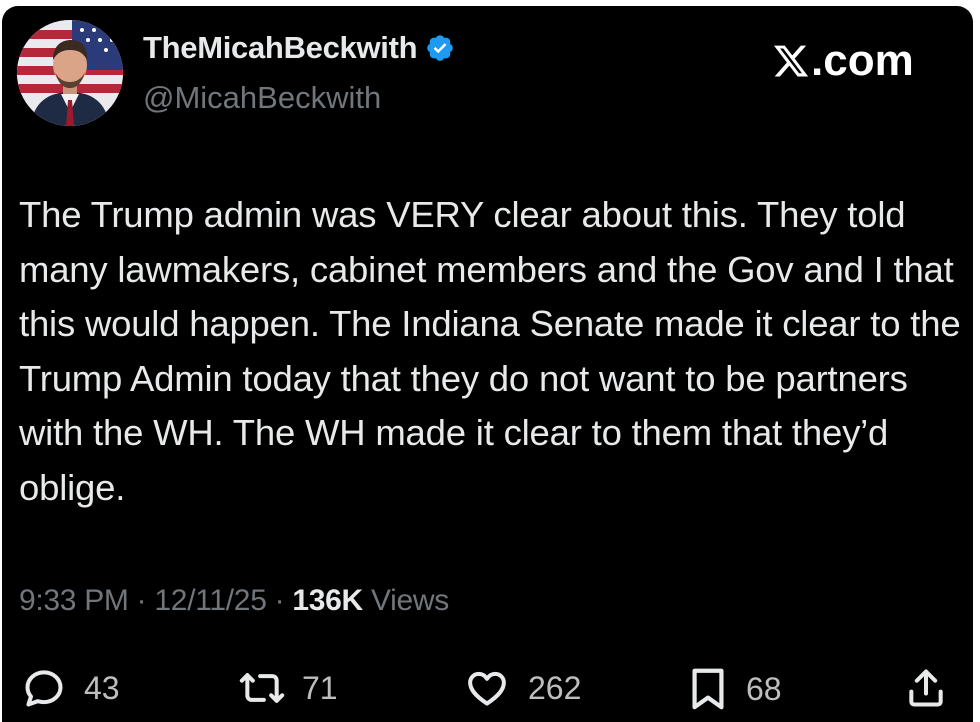 This screenshot has height=722, width=980. What do you see at coordinates (791, 61) in the screenshot?
I see `x-logo-icon` at bounding box center [791, 61].